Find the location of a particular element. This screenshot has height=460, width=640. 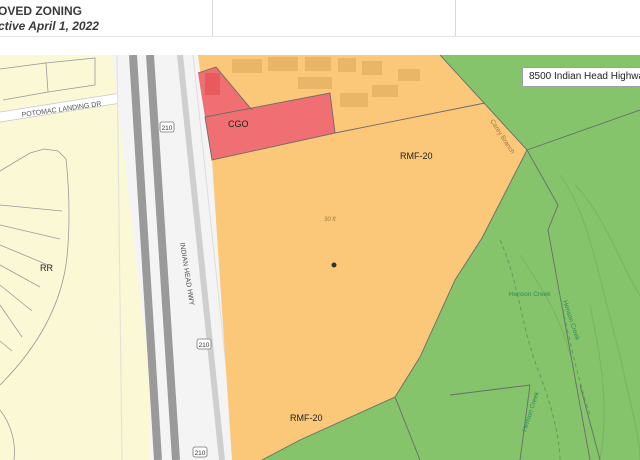

zone-label-rmf20-top: RMF-20 is located at coordinates (416, 156).